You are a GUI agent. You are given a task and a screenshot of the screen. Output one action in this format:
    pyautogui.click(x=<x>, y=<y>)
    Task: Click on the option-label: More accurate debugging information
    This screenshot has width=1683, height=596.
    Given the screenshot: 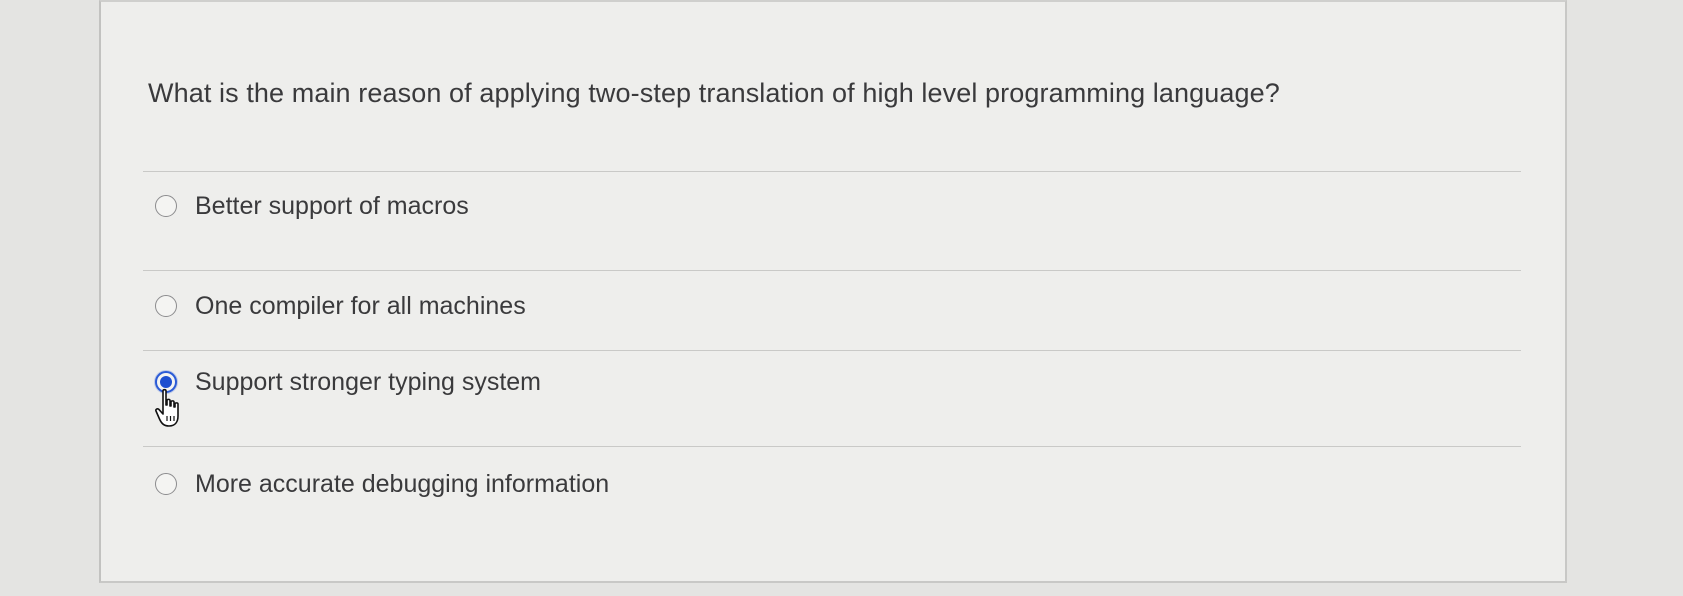 What is the action you would take?
    pyautogui.click(x=402, y=483)
    